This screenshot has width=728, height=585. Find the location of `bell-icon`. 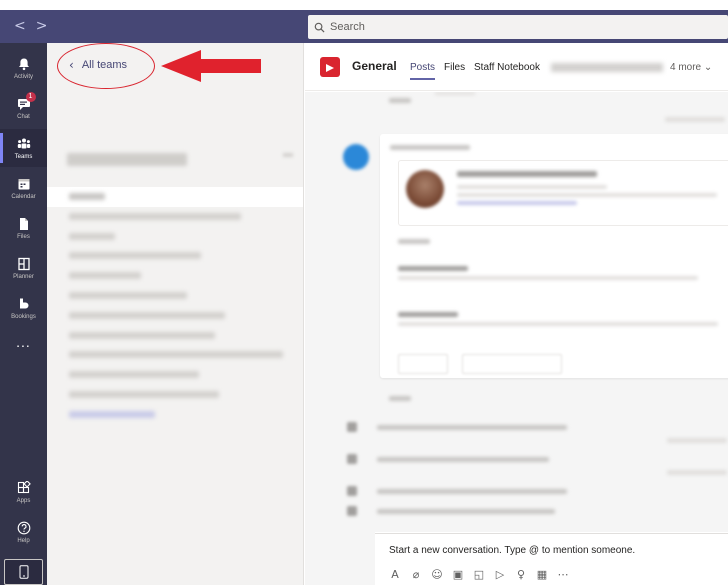

bell-icon is located at coordinates (23, 64).